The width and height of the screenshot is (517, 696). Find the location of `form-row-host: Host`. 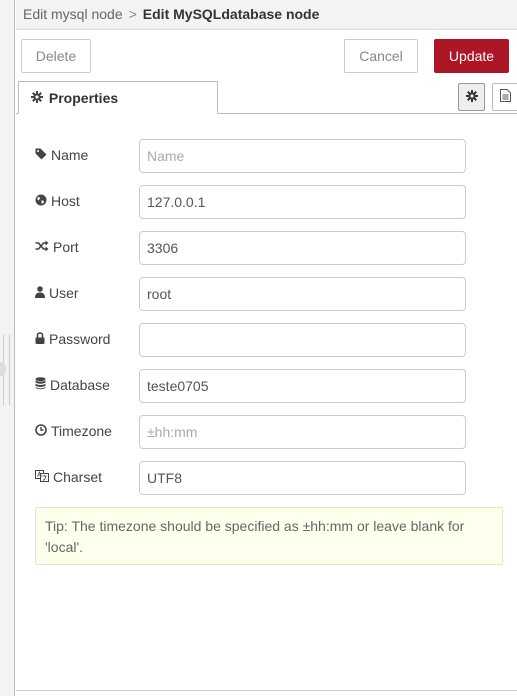

form-row-host: Host is located at coordinates (266, 208).